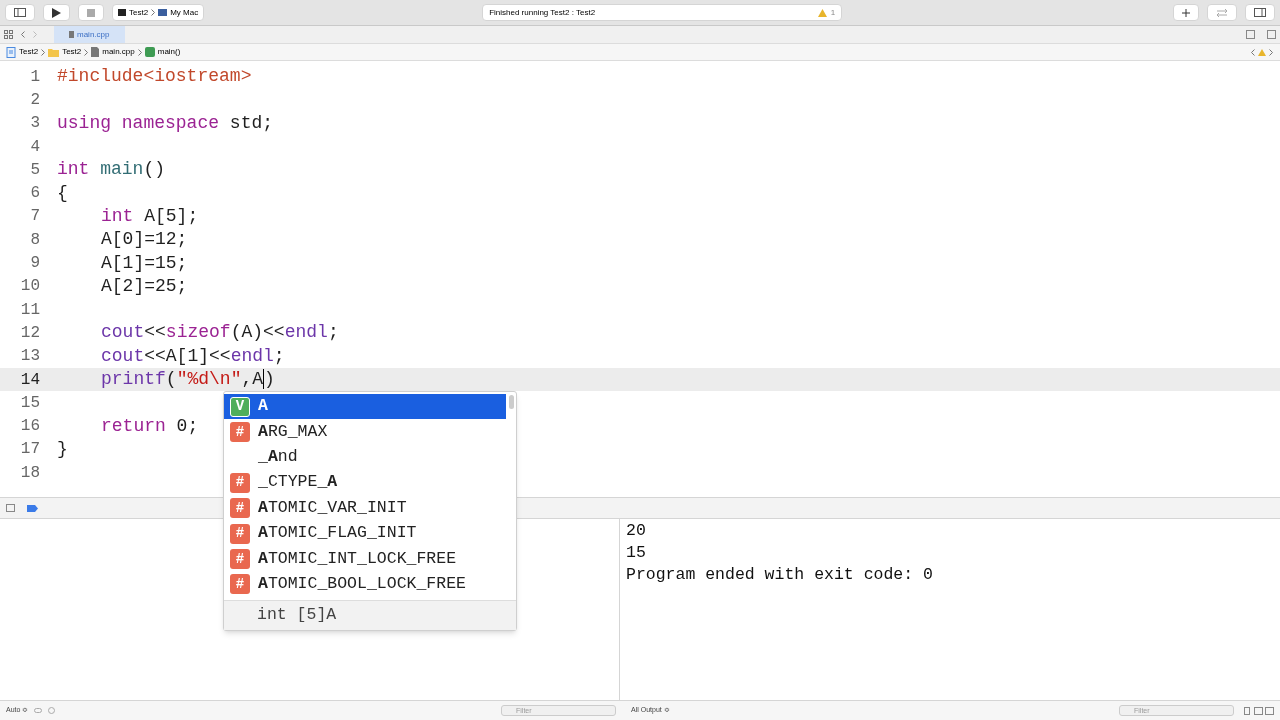  What do you see at coordinates (62, 193) in the screenshot?
I see `code-line: {` at bounding box center [62, 193].